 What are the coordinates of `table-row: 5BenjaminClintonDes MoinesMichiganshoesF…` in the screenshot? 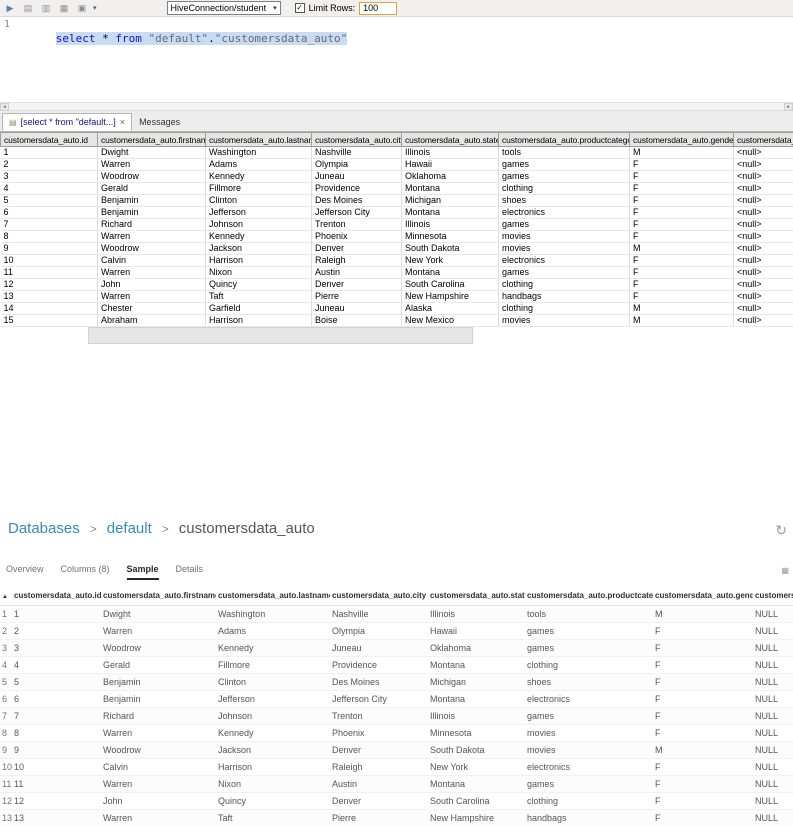 It's located at (397, 201).